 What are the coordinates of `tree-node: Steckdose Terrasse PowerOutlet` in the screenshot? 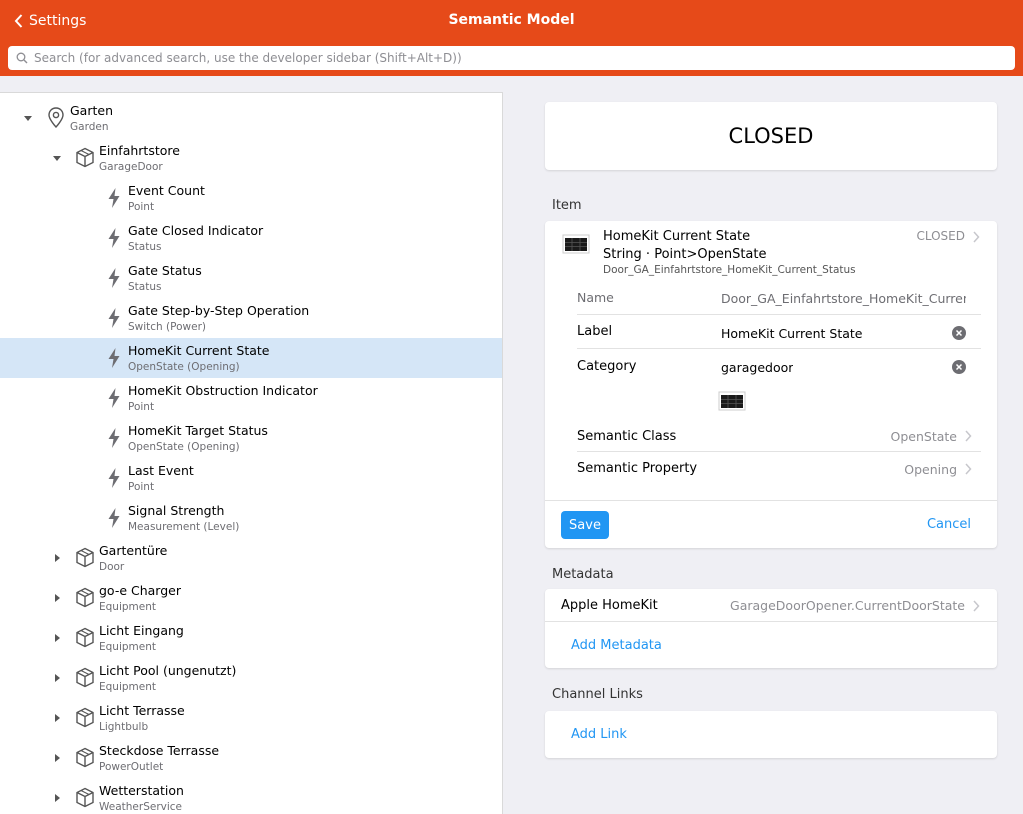 It's located at (251, 758).